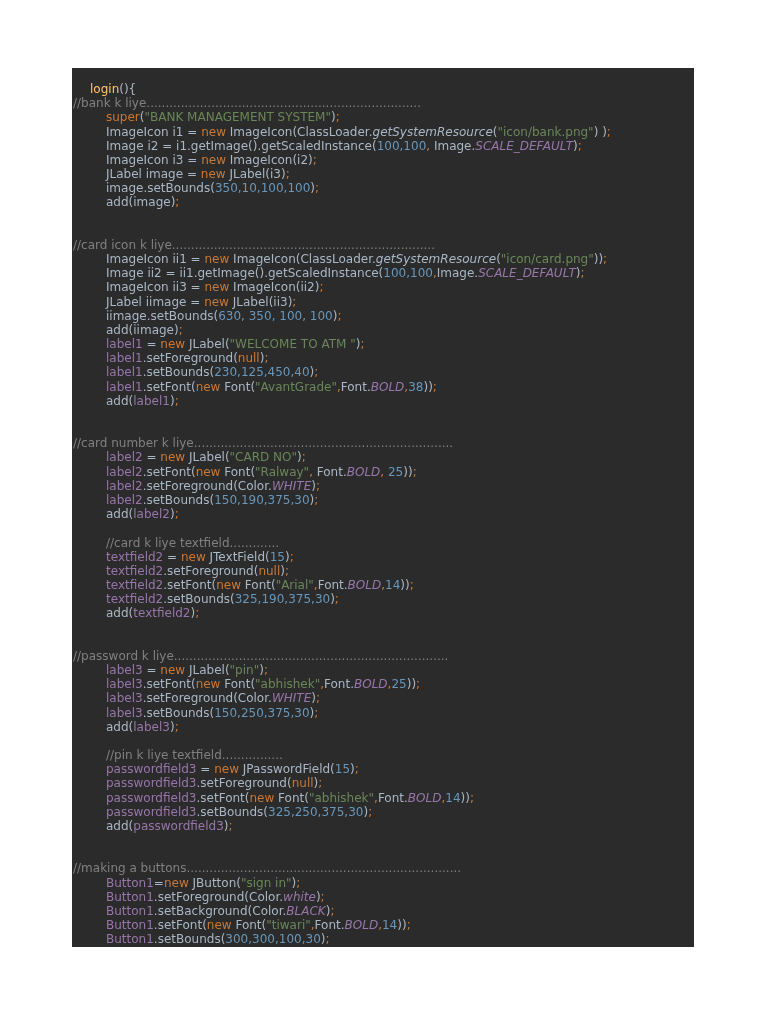 Image resolution: width=768 pixels, height=1024 pixels. I want to click on code-line: add(image);, so click(143, 202).